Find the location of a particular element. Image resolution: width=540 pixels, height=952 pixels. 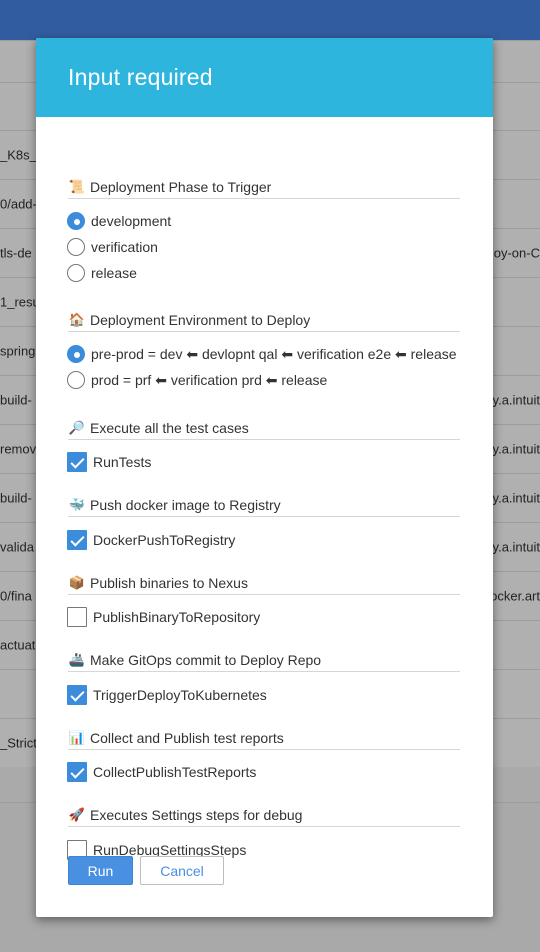

section-header-debug: 🚀 Executes Settings steps for debug is located at coordinates (264, 815).